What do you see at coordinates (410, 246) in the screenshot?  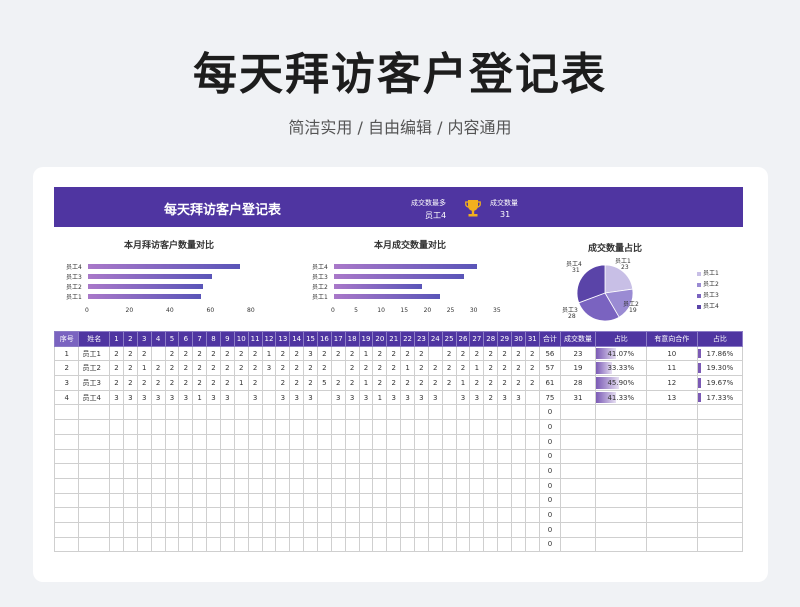 I see `deals-chart-title: 本月成交数量对比` at bounding box center [410, 246].